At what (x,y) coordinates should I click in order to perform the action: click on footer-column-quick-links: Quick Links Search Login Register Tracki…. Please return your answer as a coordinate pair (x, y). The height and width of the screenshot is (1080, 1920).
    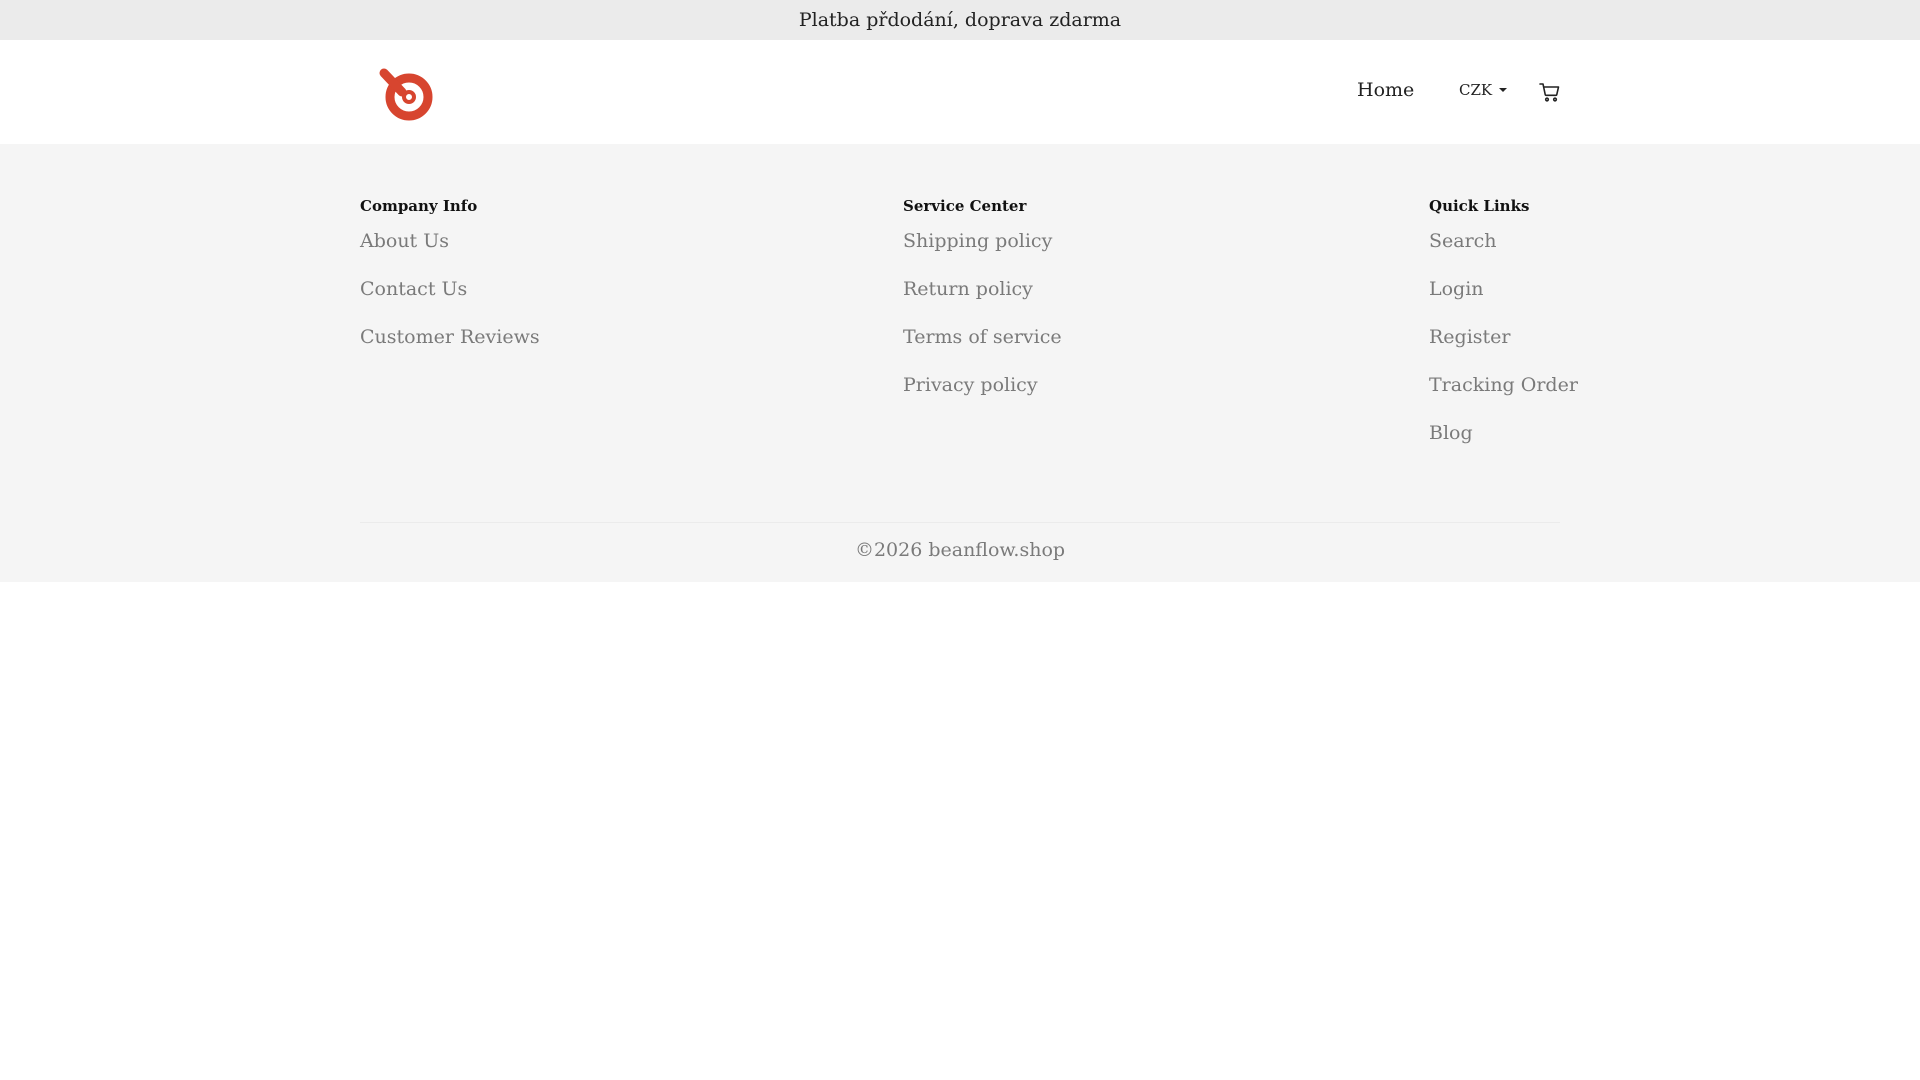
    Looking at the image, I should click on (1503, 332).